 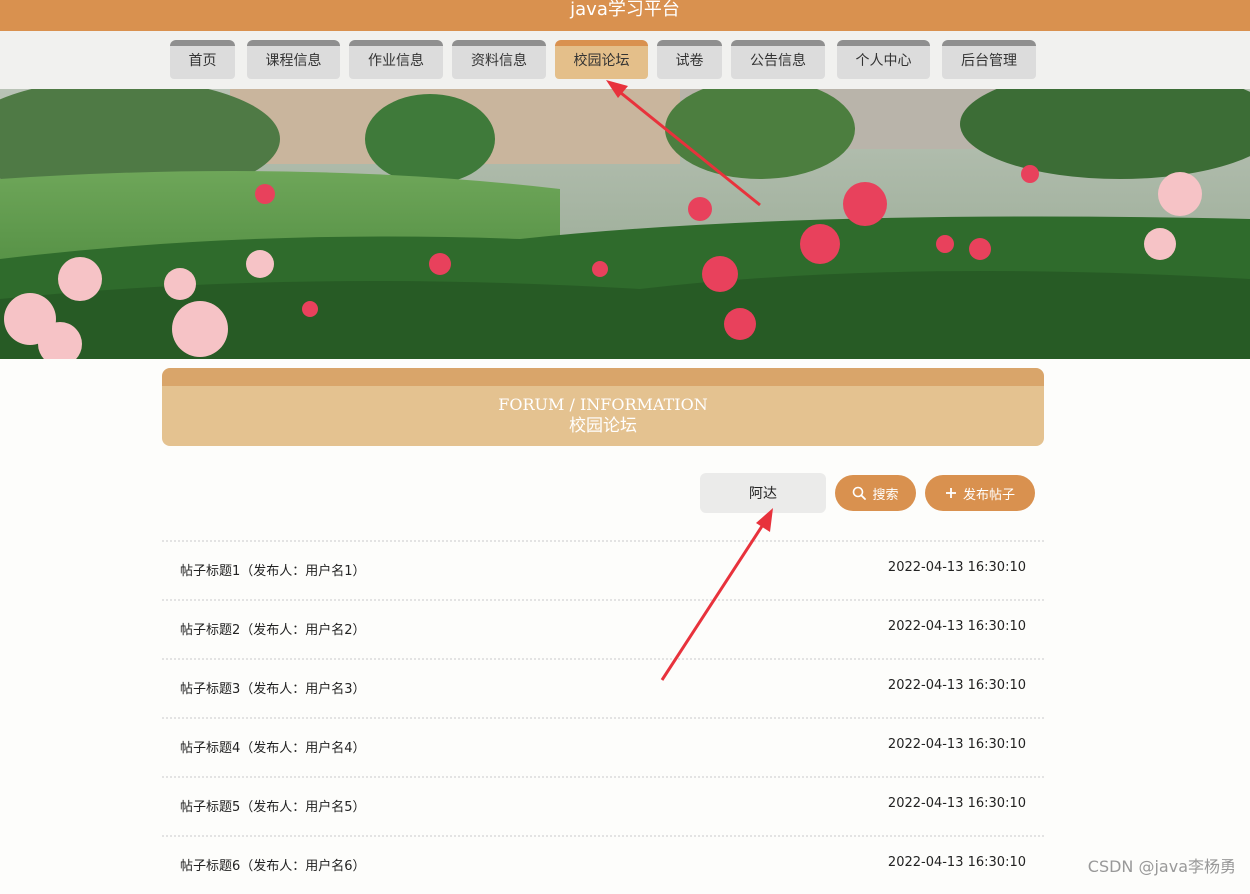 What do you see at coordinates (293, 59) in the screenshot?
I see `nav-course-info: 课程信息` at bounding box center [293, 59].